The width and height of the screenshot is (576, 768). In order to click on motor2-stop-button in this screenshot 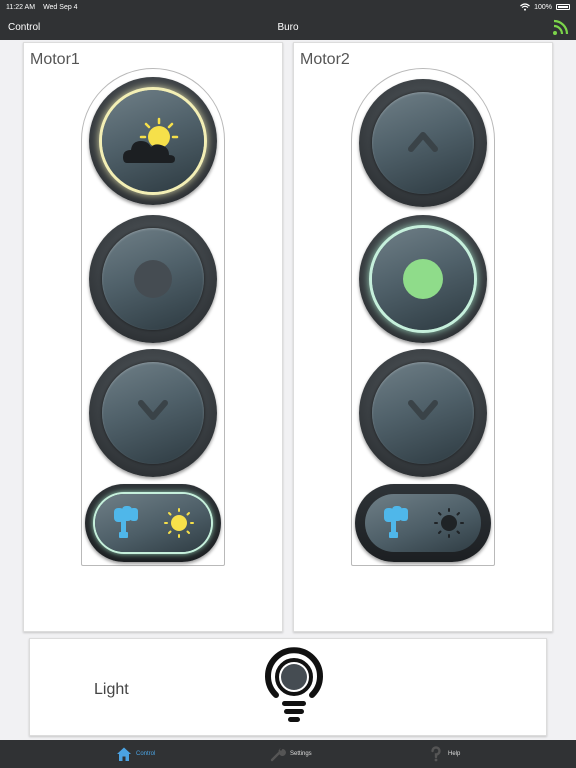, I will do `click(423, 279)`.